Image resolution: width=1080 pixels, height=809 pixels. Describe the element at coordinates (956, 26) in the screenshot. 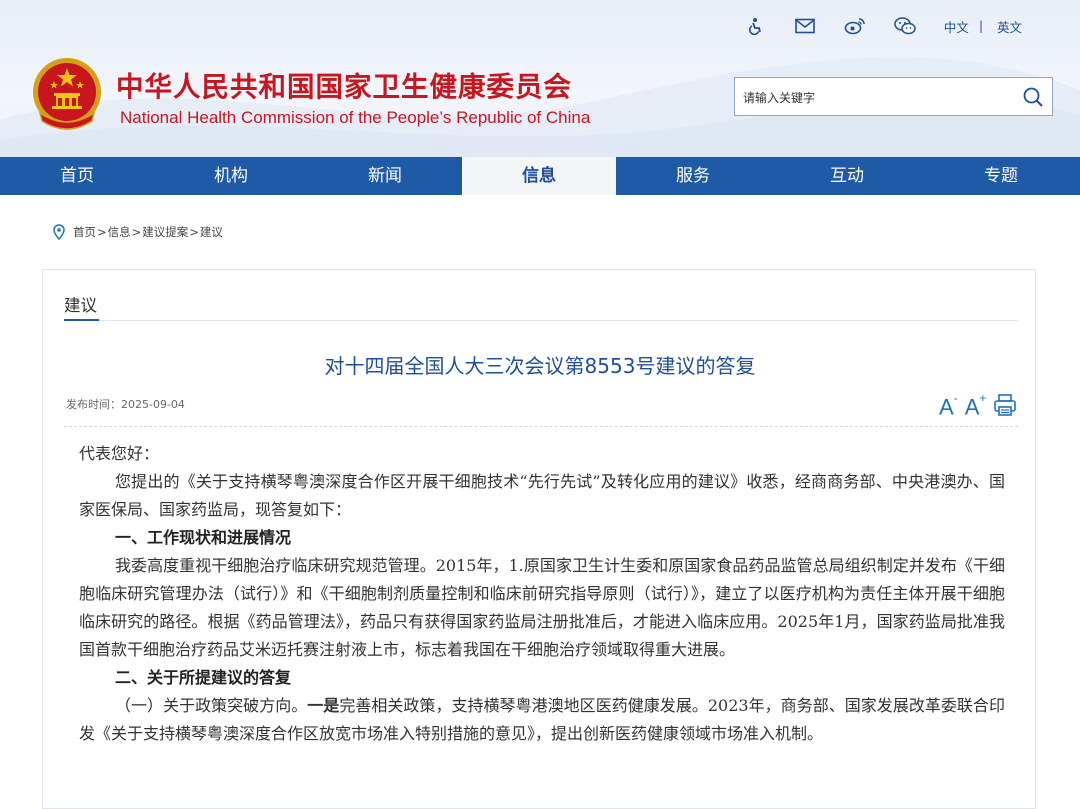

I see `lang-chinese-link: 中文` at that location.